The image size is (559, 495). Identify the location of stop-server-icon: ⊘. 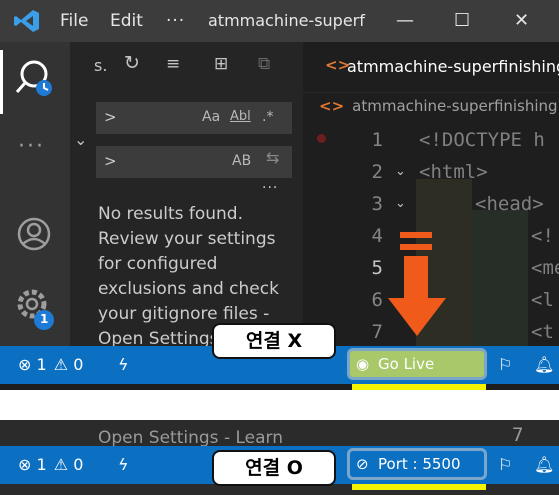
(362, 464).